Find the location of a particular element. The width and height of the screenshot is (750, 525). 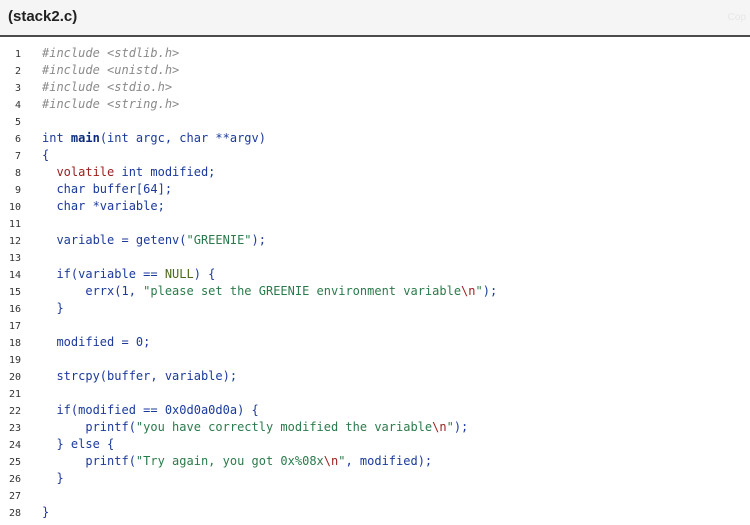

copy-label: Cop is located at coordinates (737, 17).